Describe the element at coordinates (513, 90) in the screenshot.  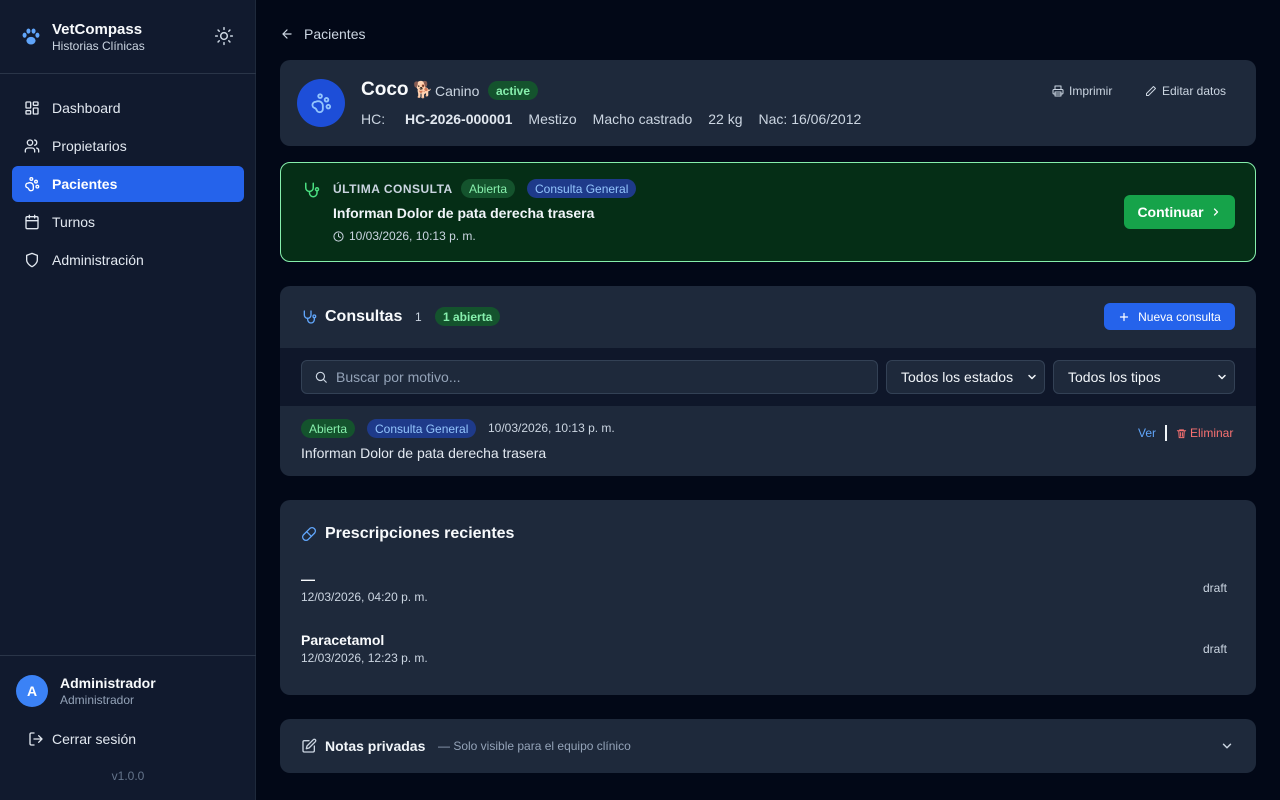
I see `status-badge: active` at that location.